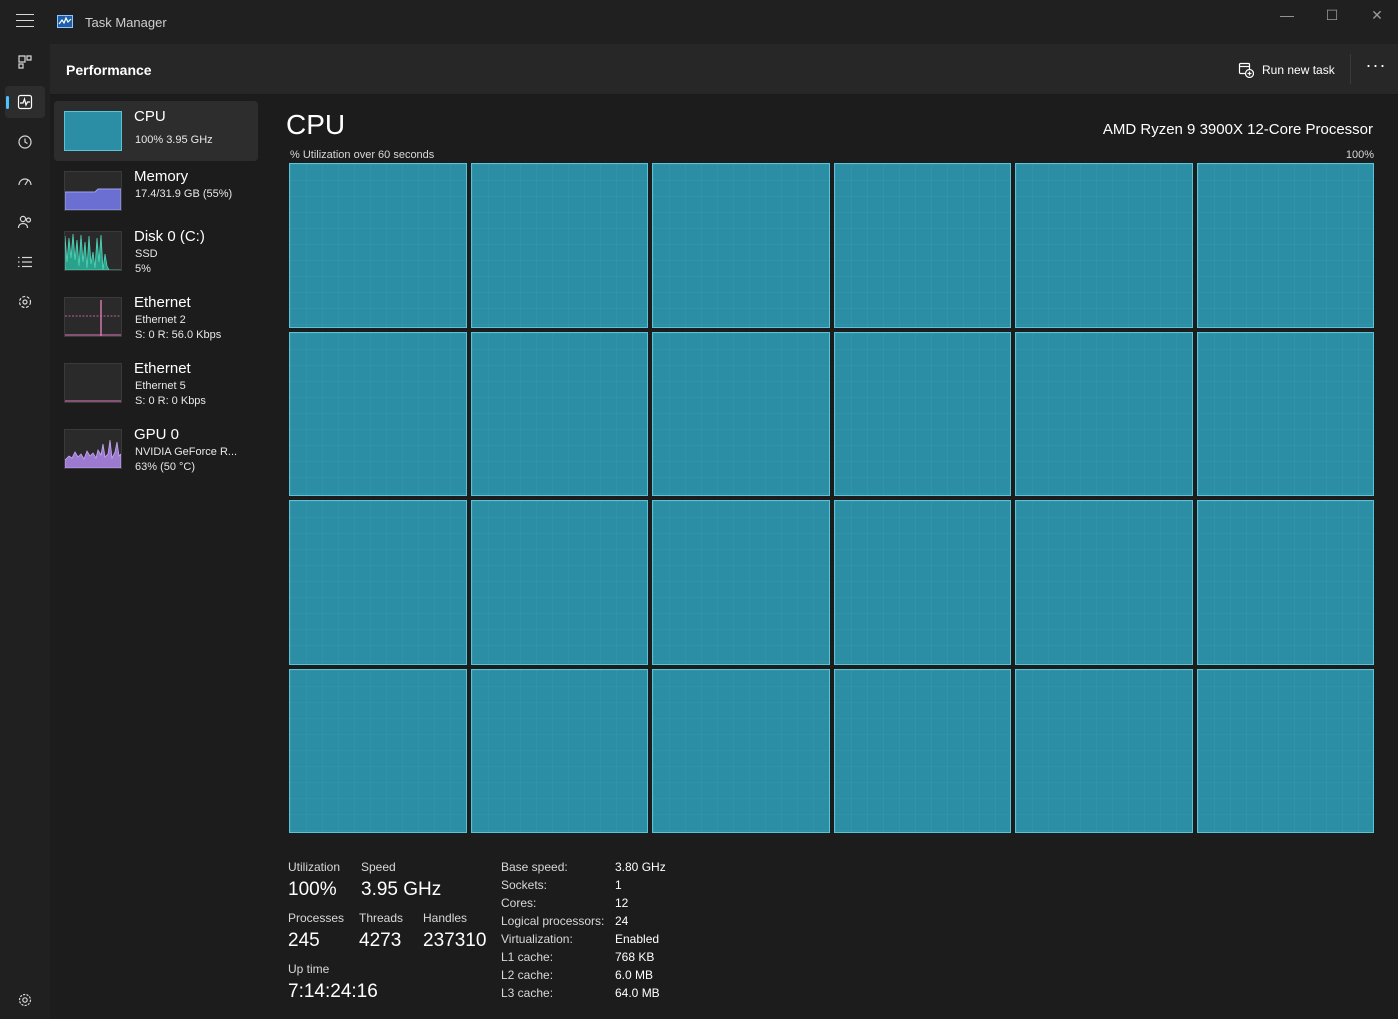  I want to click on services-icon, so click(25, 302).